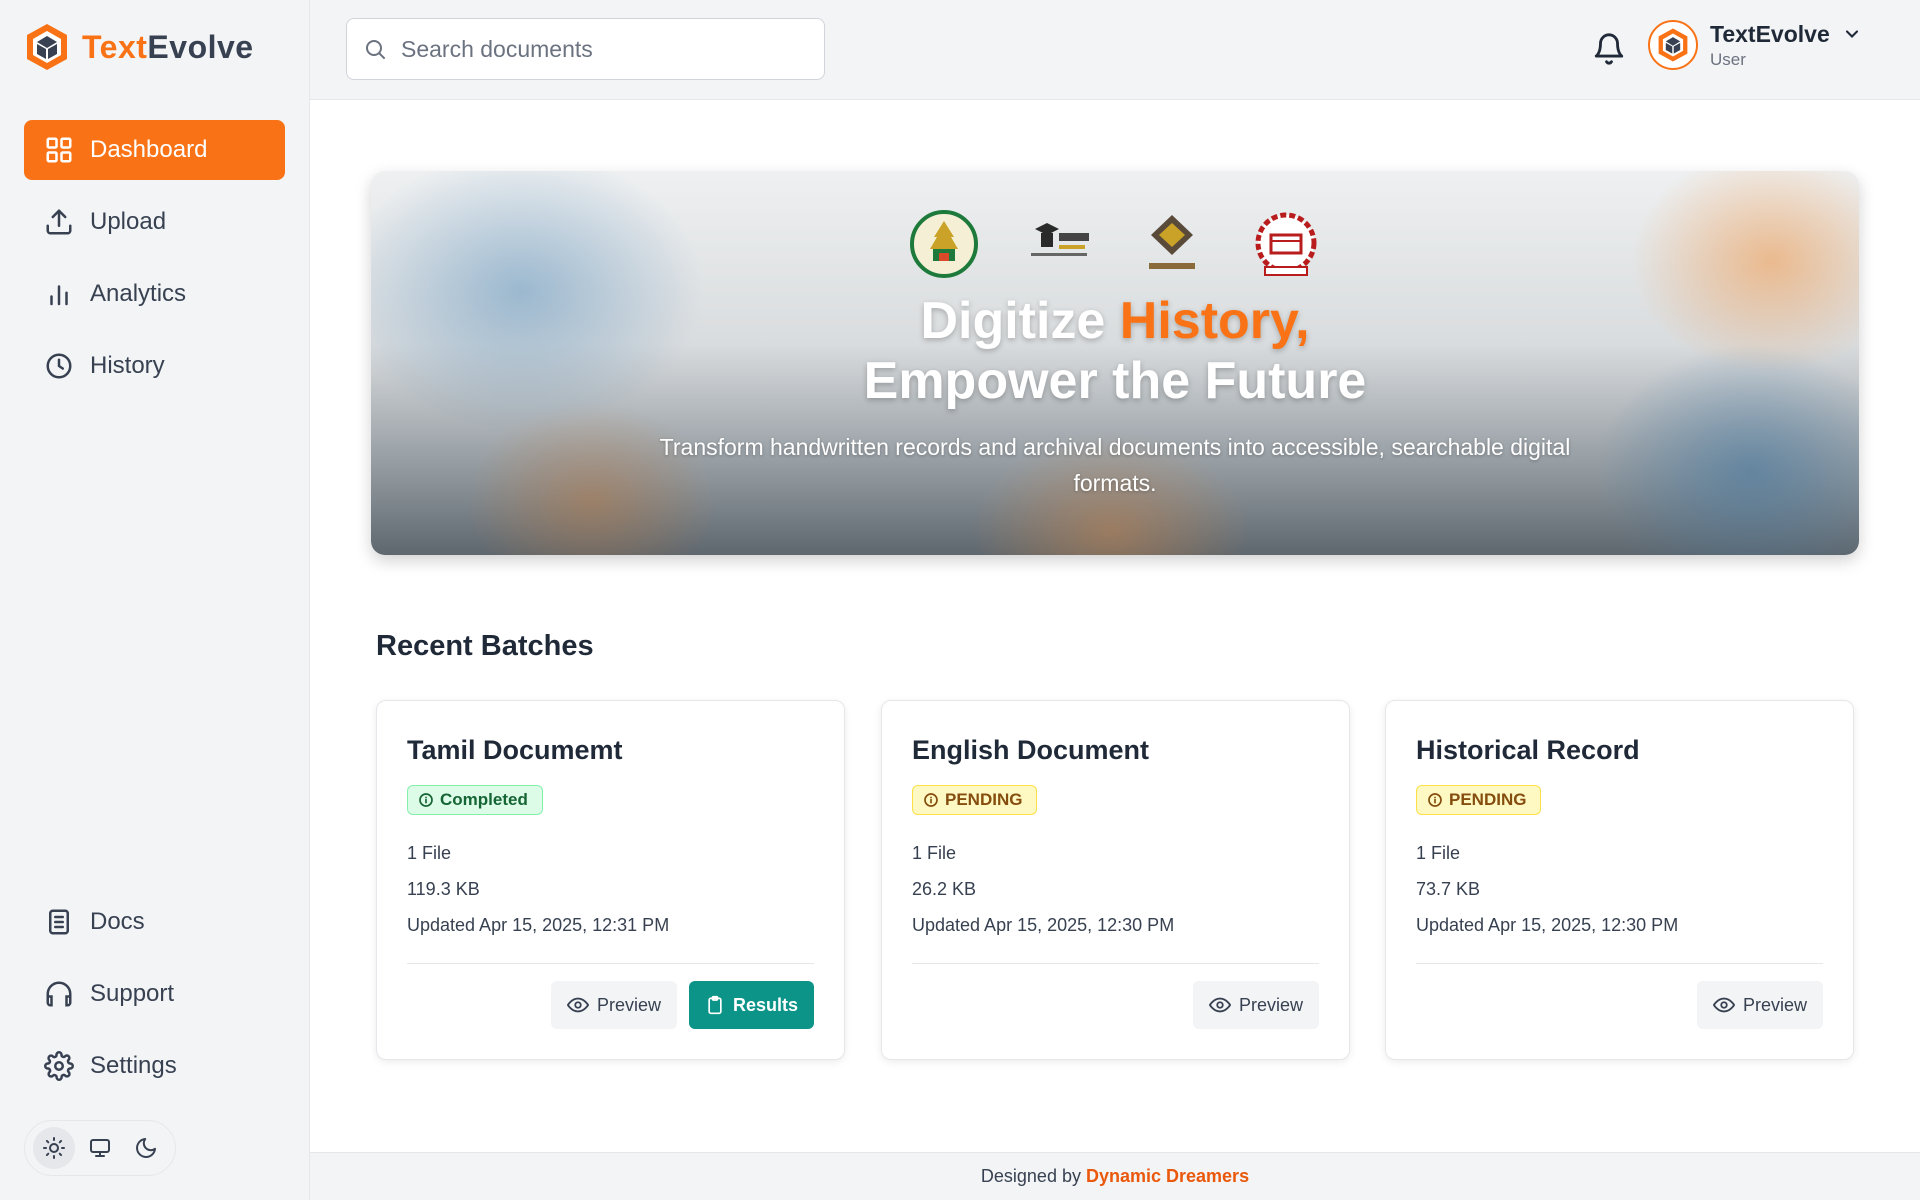  I want to click on batch-title: English Document, so click(1031, 750).